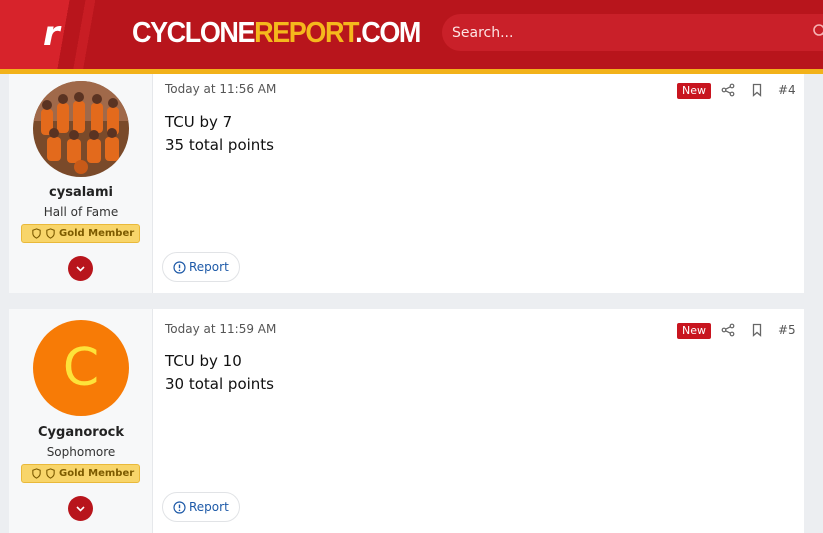 This screenshot has width=823, height=533. Describe the element at coordinates (219, 384) in the screenshot. I see `post-body-line: 30 total points` at that location.